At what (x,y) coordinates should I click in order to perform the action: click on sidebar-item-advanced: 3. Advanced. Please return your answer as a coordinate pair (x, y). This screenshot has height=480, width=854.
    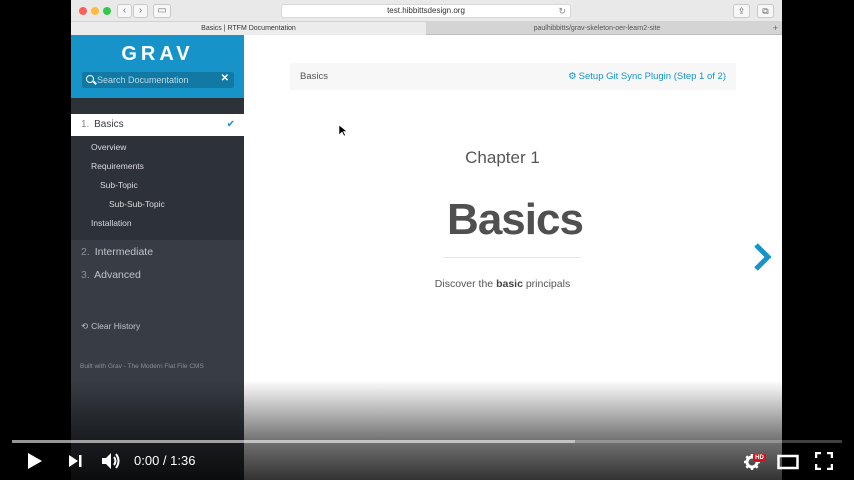
    Looking at the image, I should click on (111, 275).